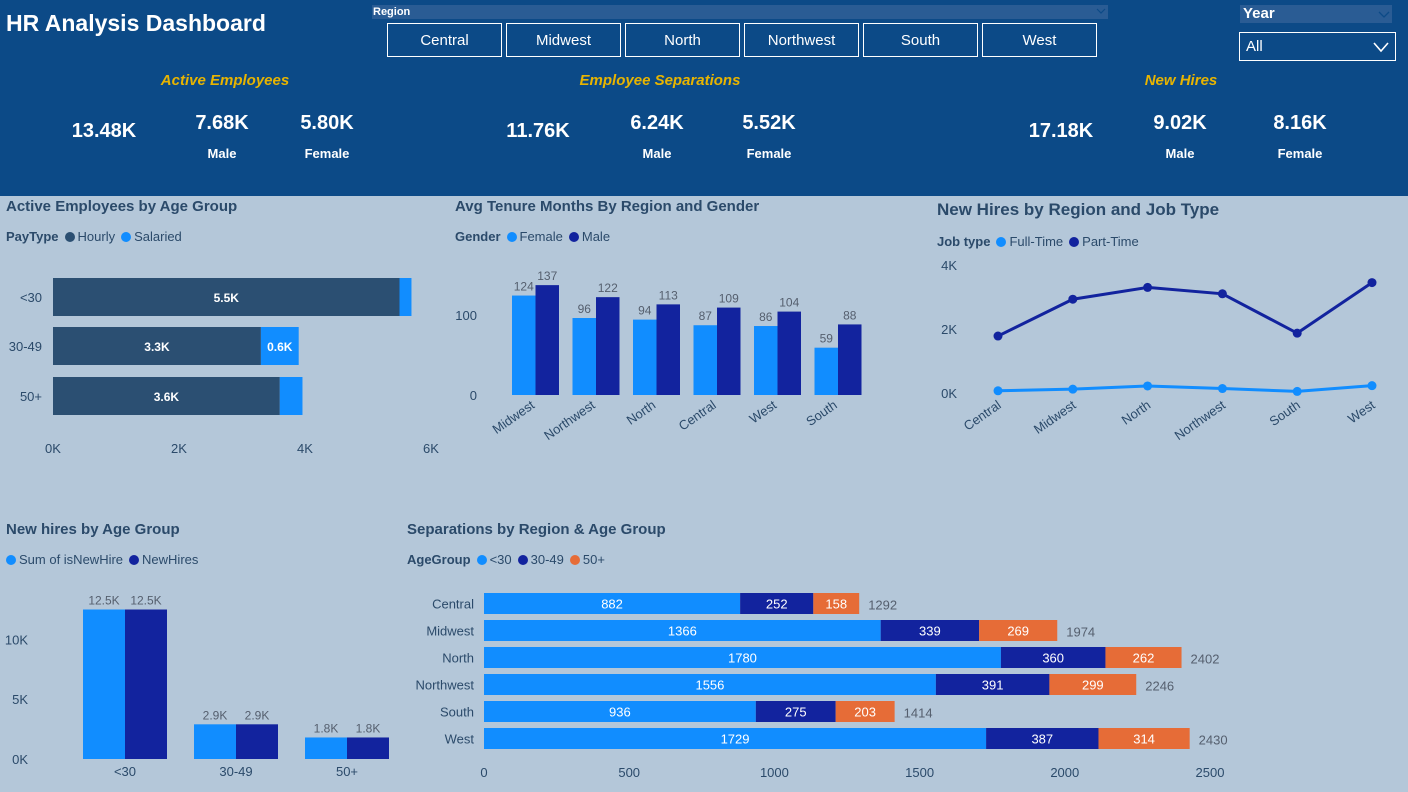  Describe the element at coordinates (706, 316) in the screenshot. I see `data-label: 87` at that location.